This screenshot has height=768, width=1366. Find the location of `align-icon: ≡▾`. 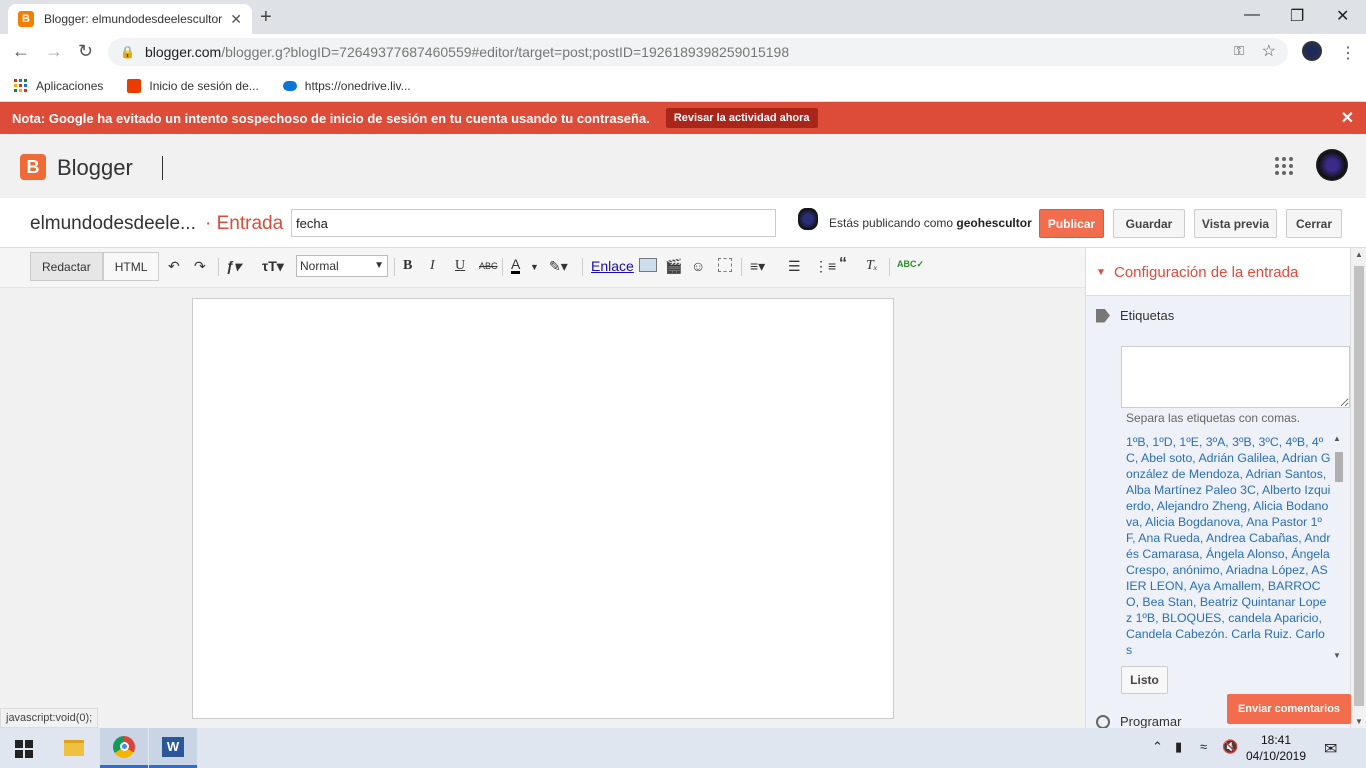

align-icon: ≡▾ is located at coordinates (757, 266).